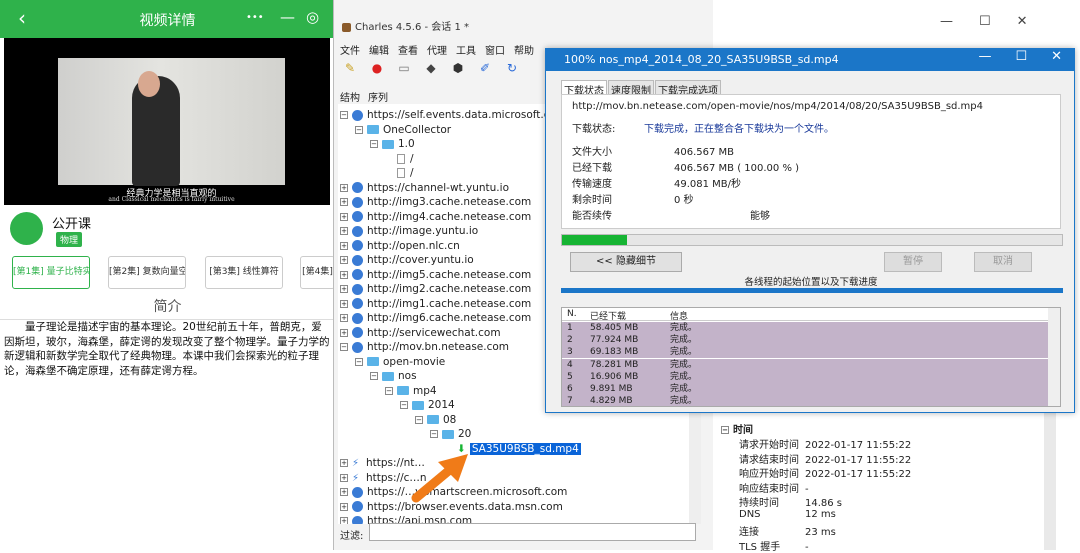  I want to click on tree-node: − 1.0, so click(392, 144).